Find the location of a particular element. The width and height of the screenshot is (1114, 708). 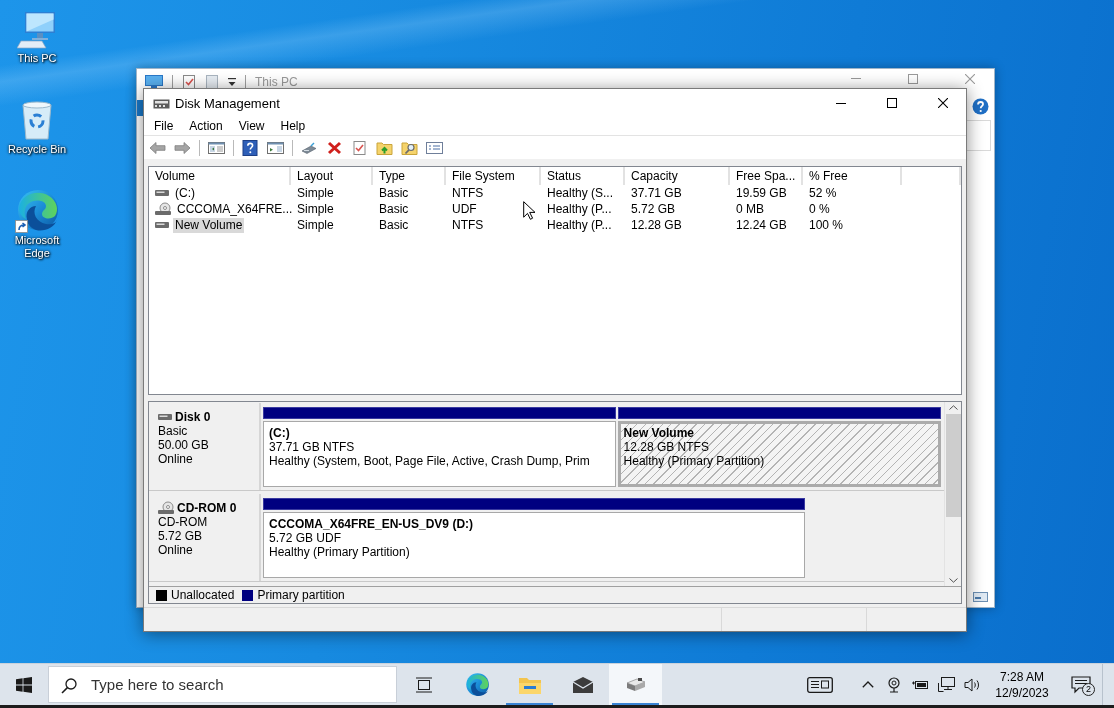

menu-item: File is located at coordinates (164, 126).